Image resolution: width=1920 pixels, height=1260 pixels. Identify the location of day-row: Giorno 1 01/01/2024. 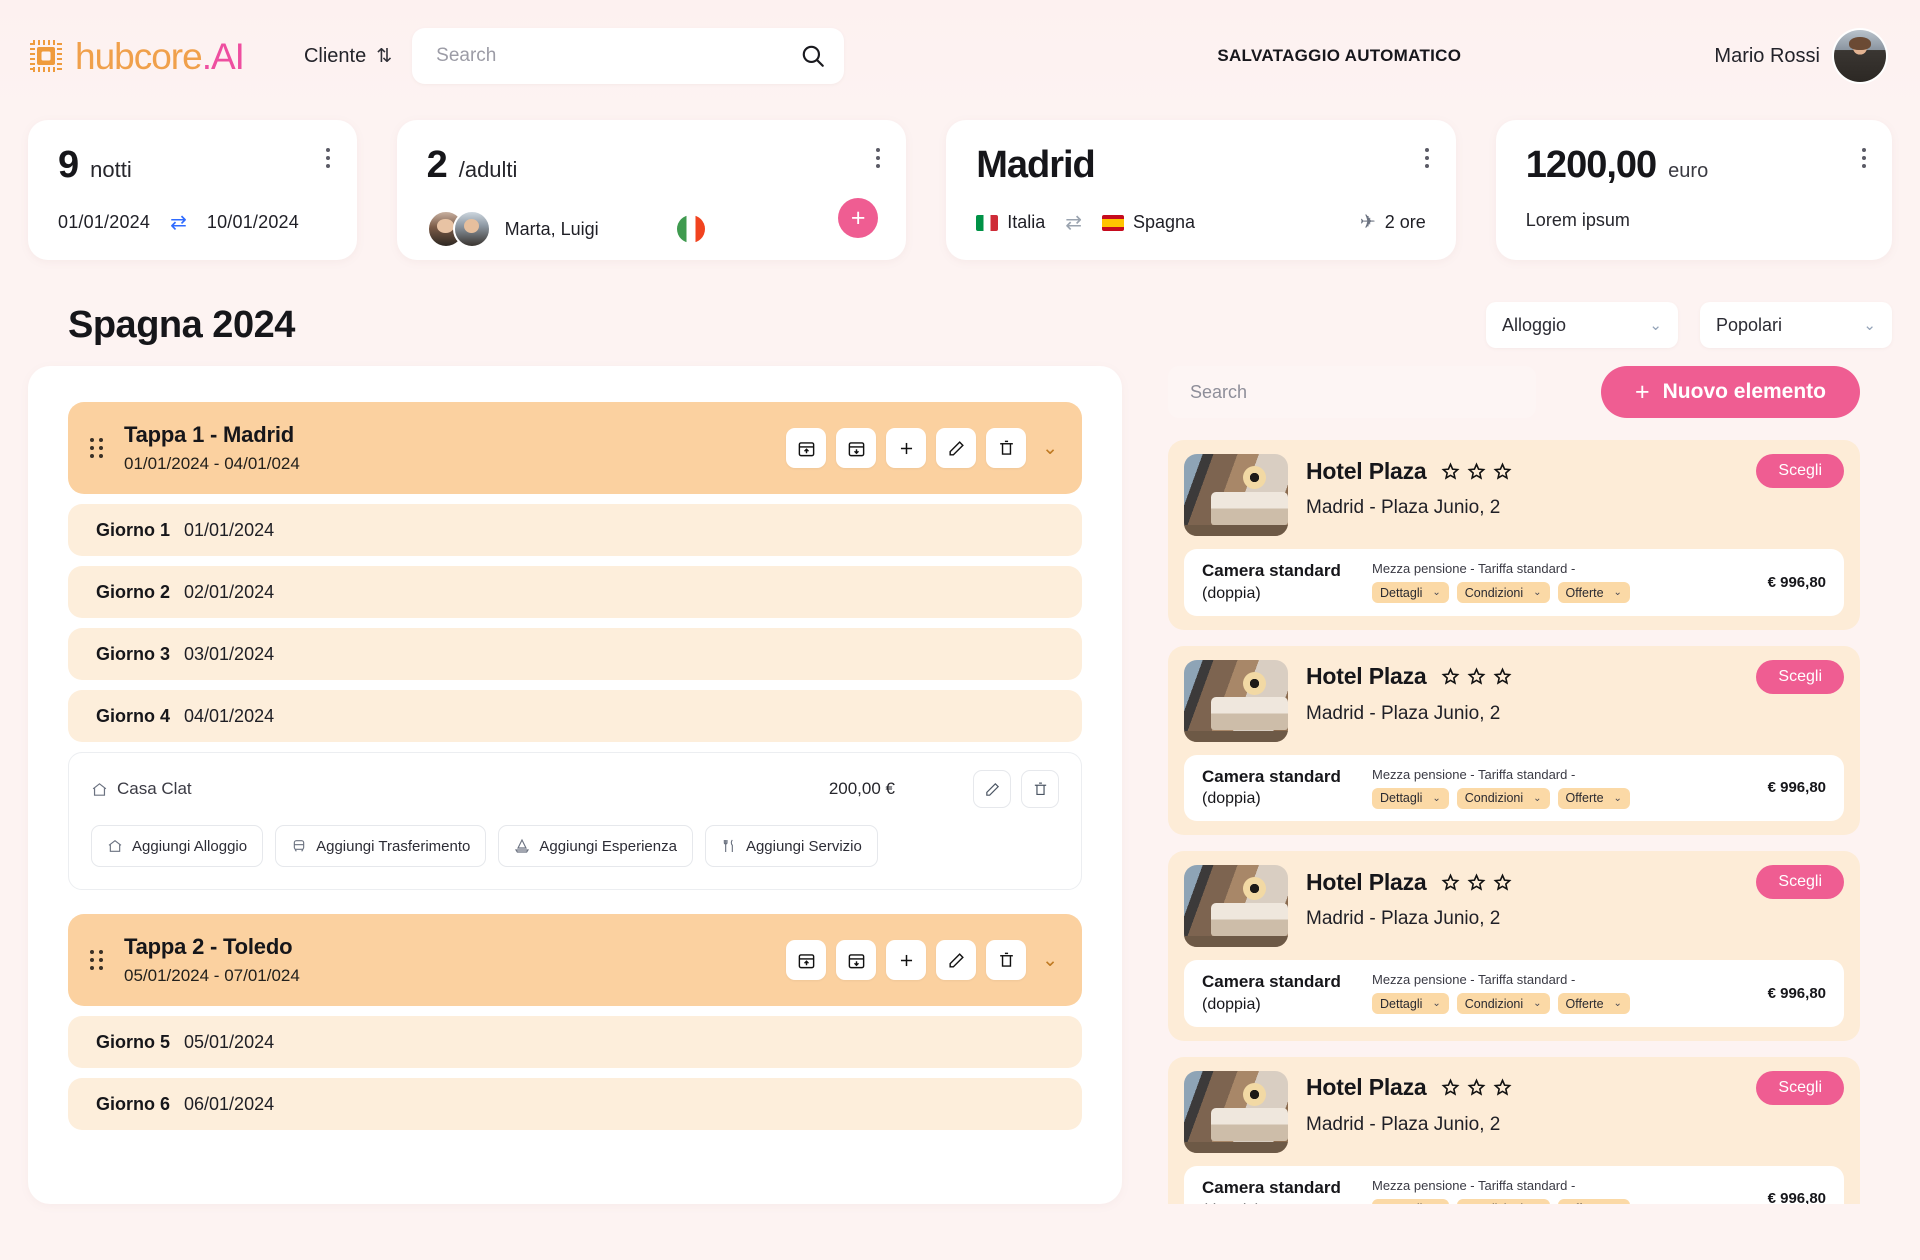
(575, 530).